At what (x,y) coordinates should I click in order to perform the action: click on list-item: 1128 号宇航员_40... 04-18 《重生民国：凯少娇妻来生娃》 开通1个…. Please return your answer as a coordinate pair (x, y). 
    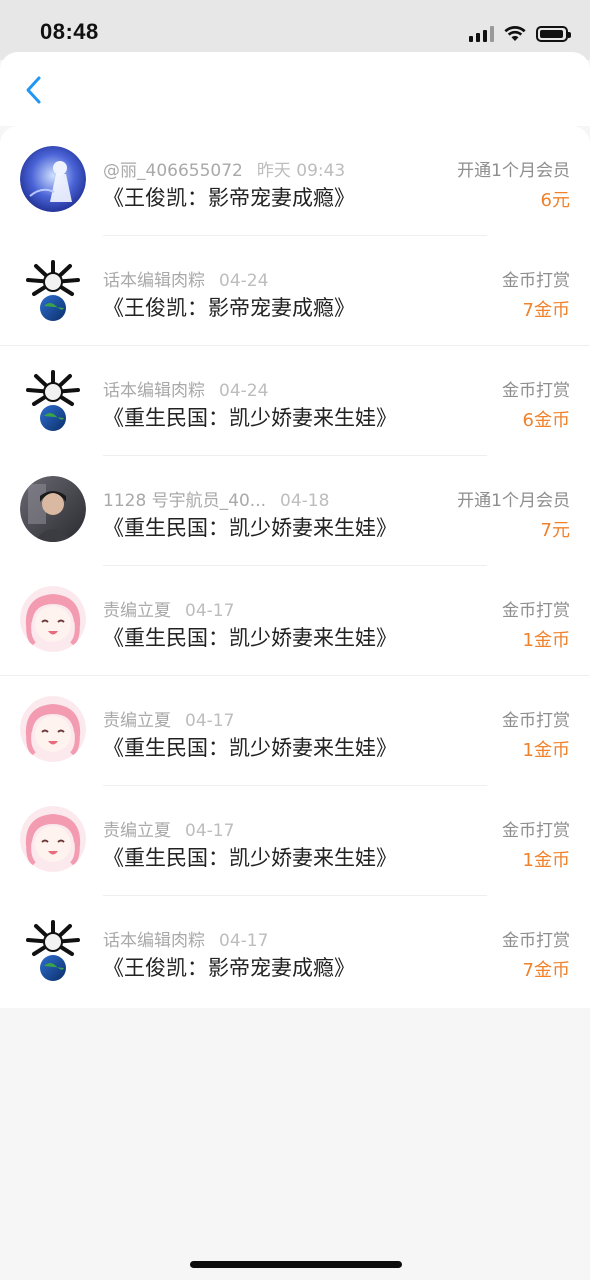
    Looking at the image, I should click on (295, 511).